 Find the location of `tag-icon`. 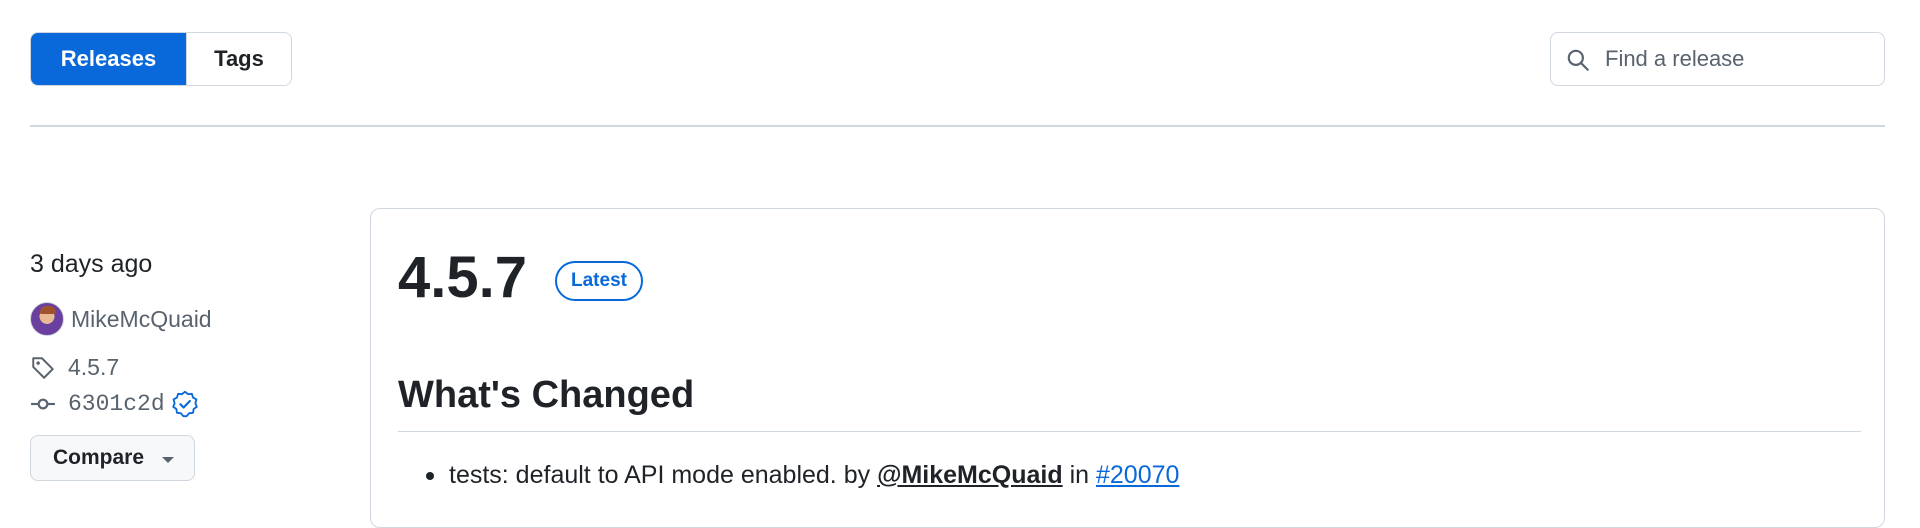

tag-icon is located at coordinates (43, 367).